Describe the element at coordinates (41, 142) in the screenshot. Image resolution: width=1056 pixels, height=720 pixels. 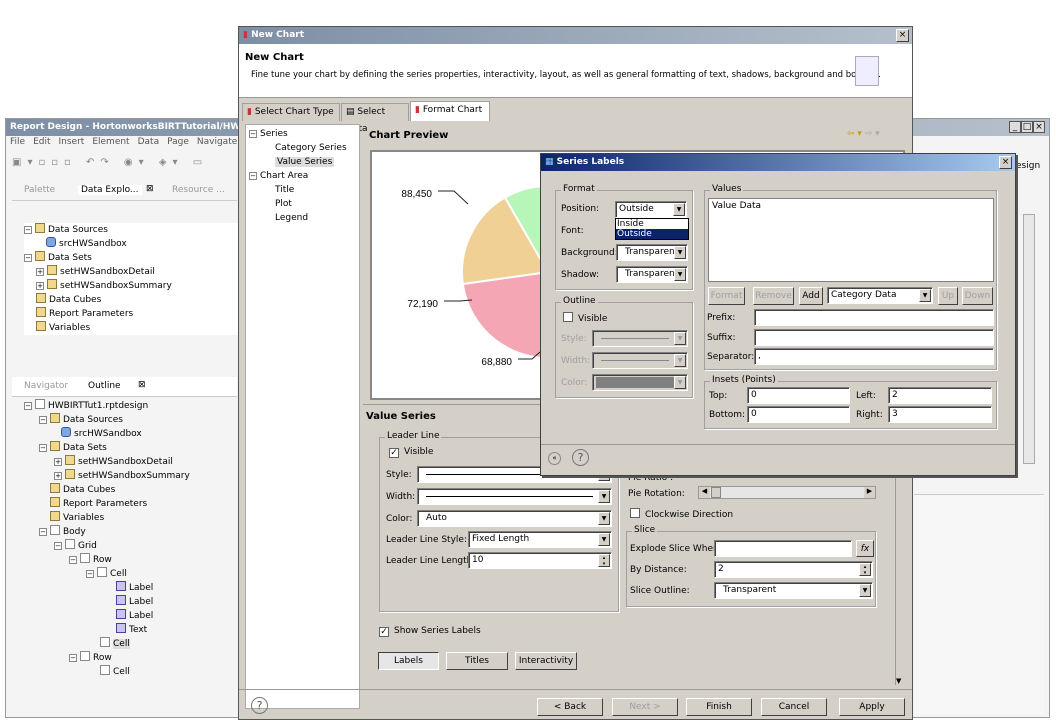
I see `menu-edit: Edit` at that location.